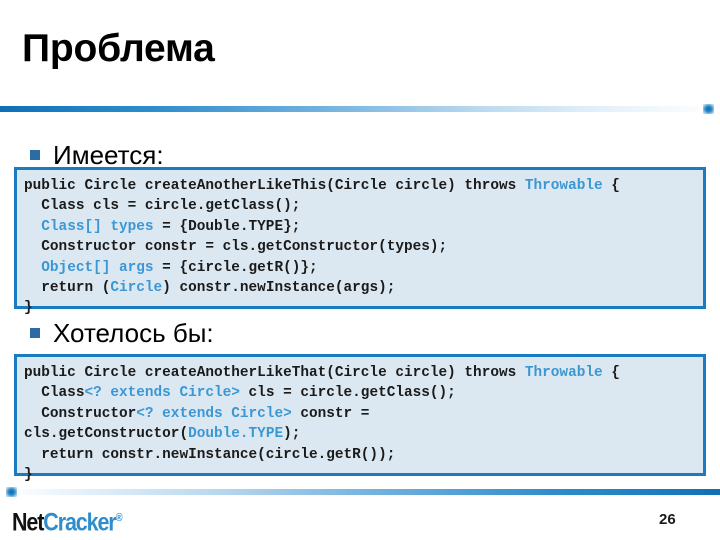  What do you see at coordinates (227, 226) in the screenshot?
I see `code-token: = {Double.TYPE};` at bounding box center [227, 226].